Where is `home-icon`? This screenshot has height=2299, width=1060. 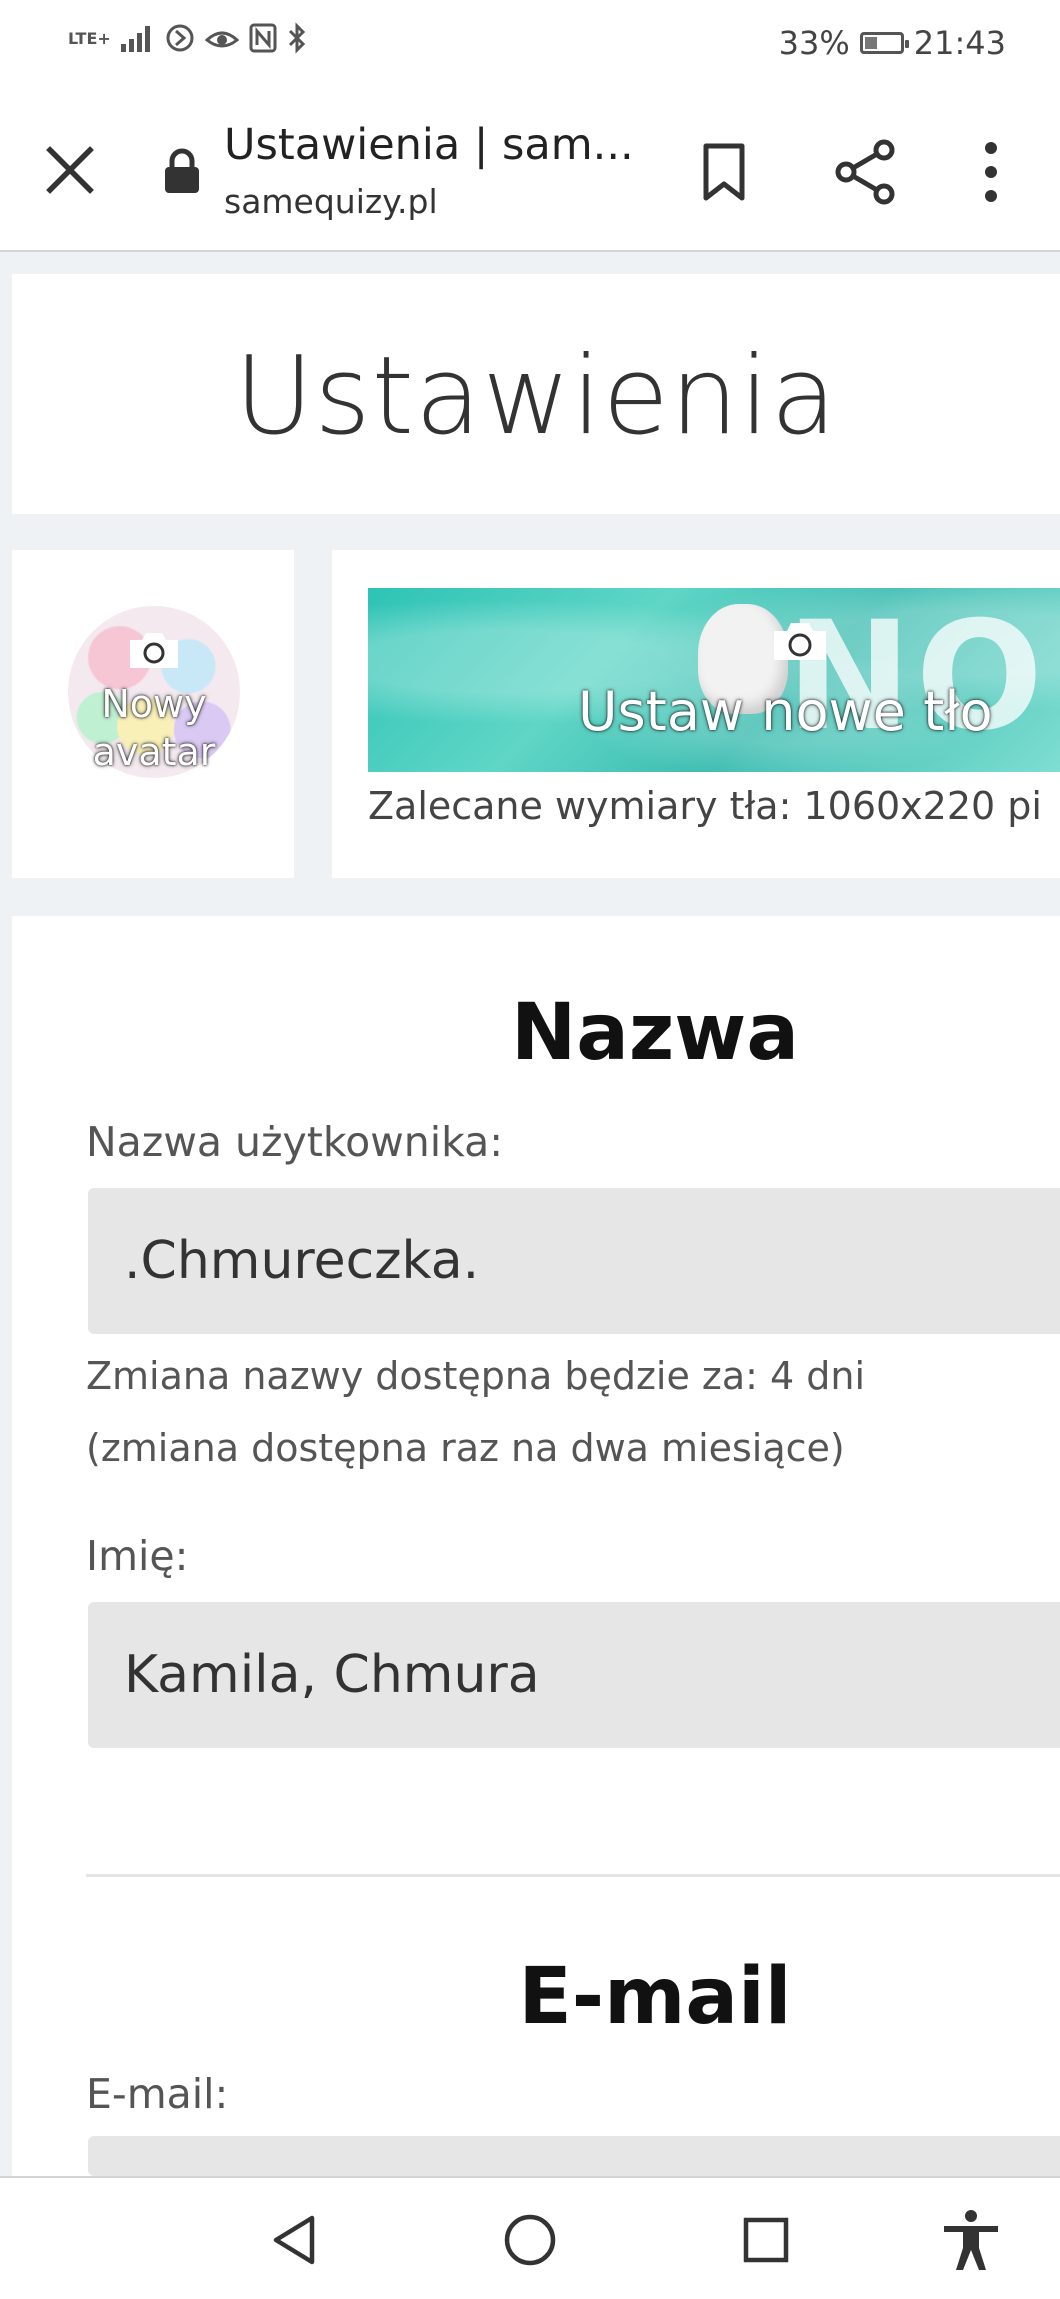
home-icon is located at coordinates (530, 2240).